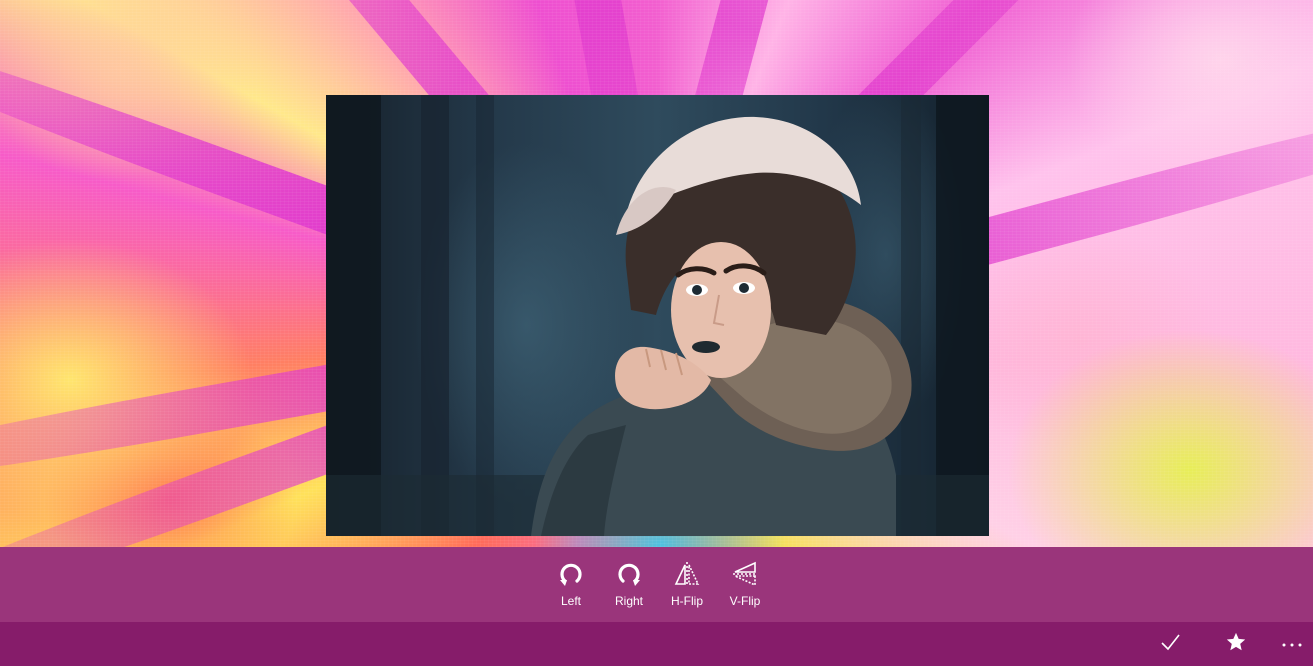 This screenshot has height=666, width=1313. Describe the element at coordinates (571, 574) in the screenshot. I see `rotate-left-icon` at that location.